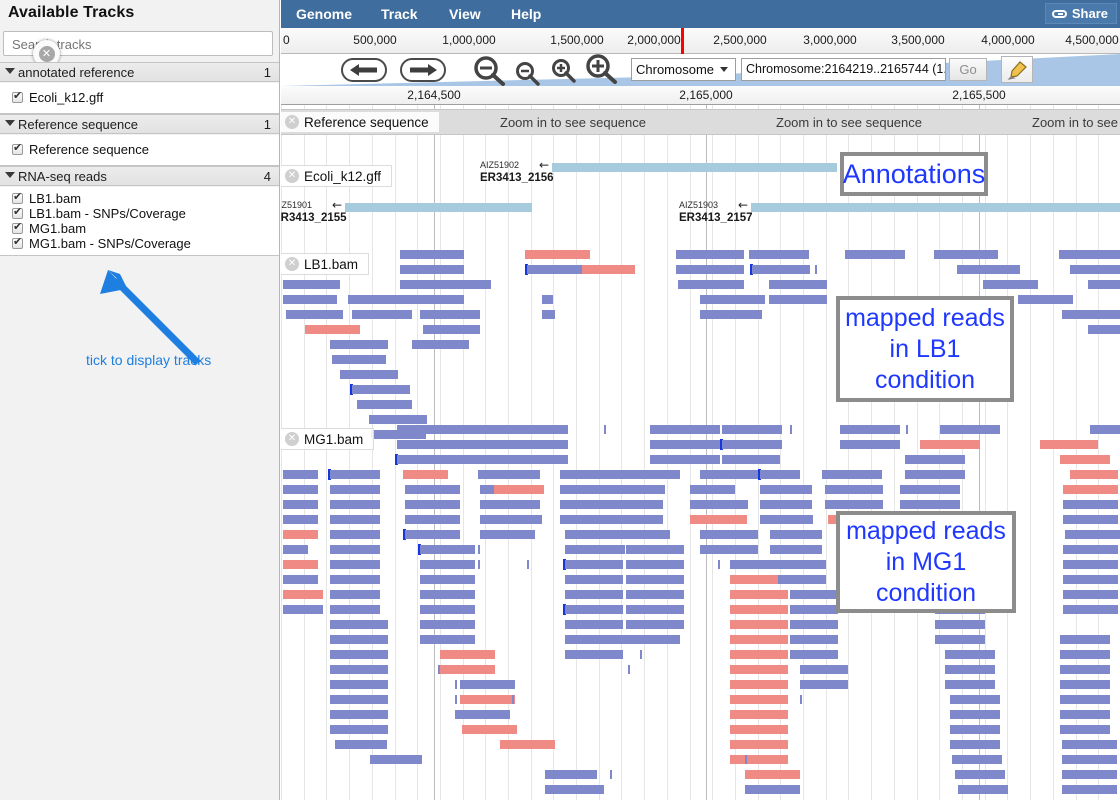  What do you see at coordinates (528, 74) in the screenshot?
I see `zoom-out-small-icon` at bounding box center [528, 74].